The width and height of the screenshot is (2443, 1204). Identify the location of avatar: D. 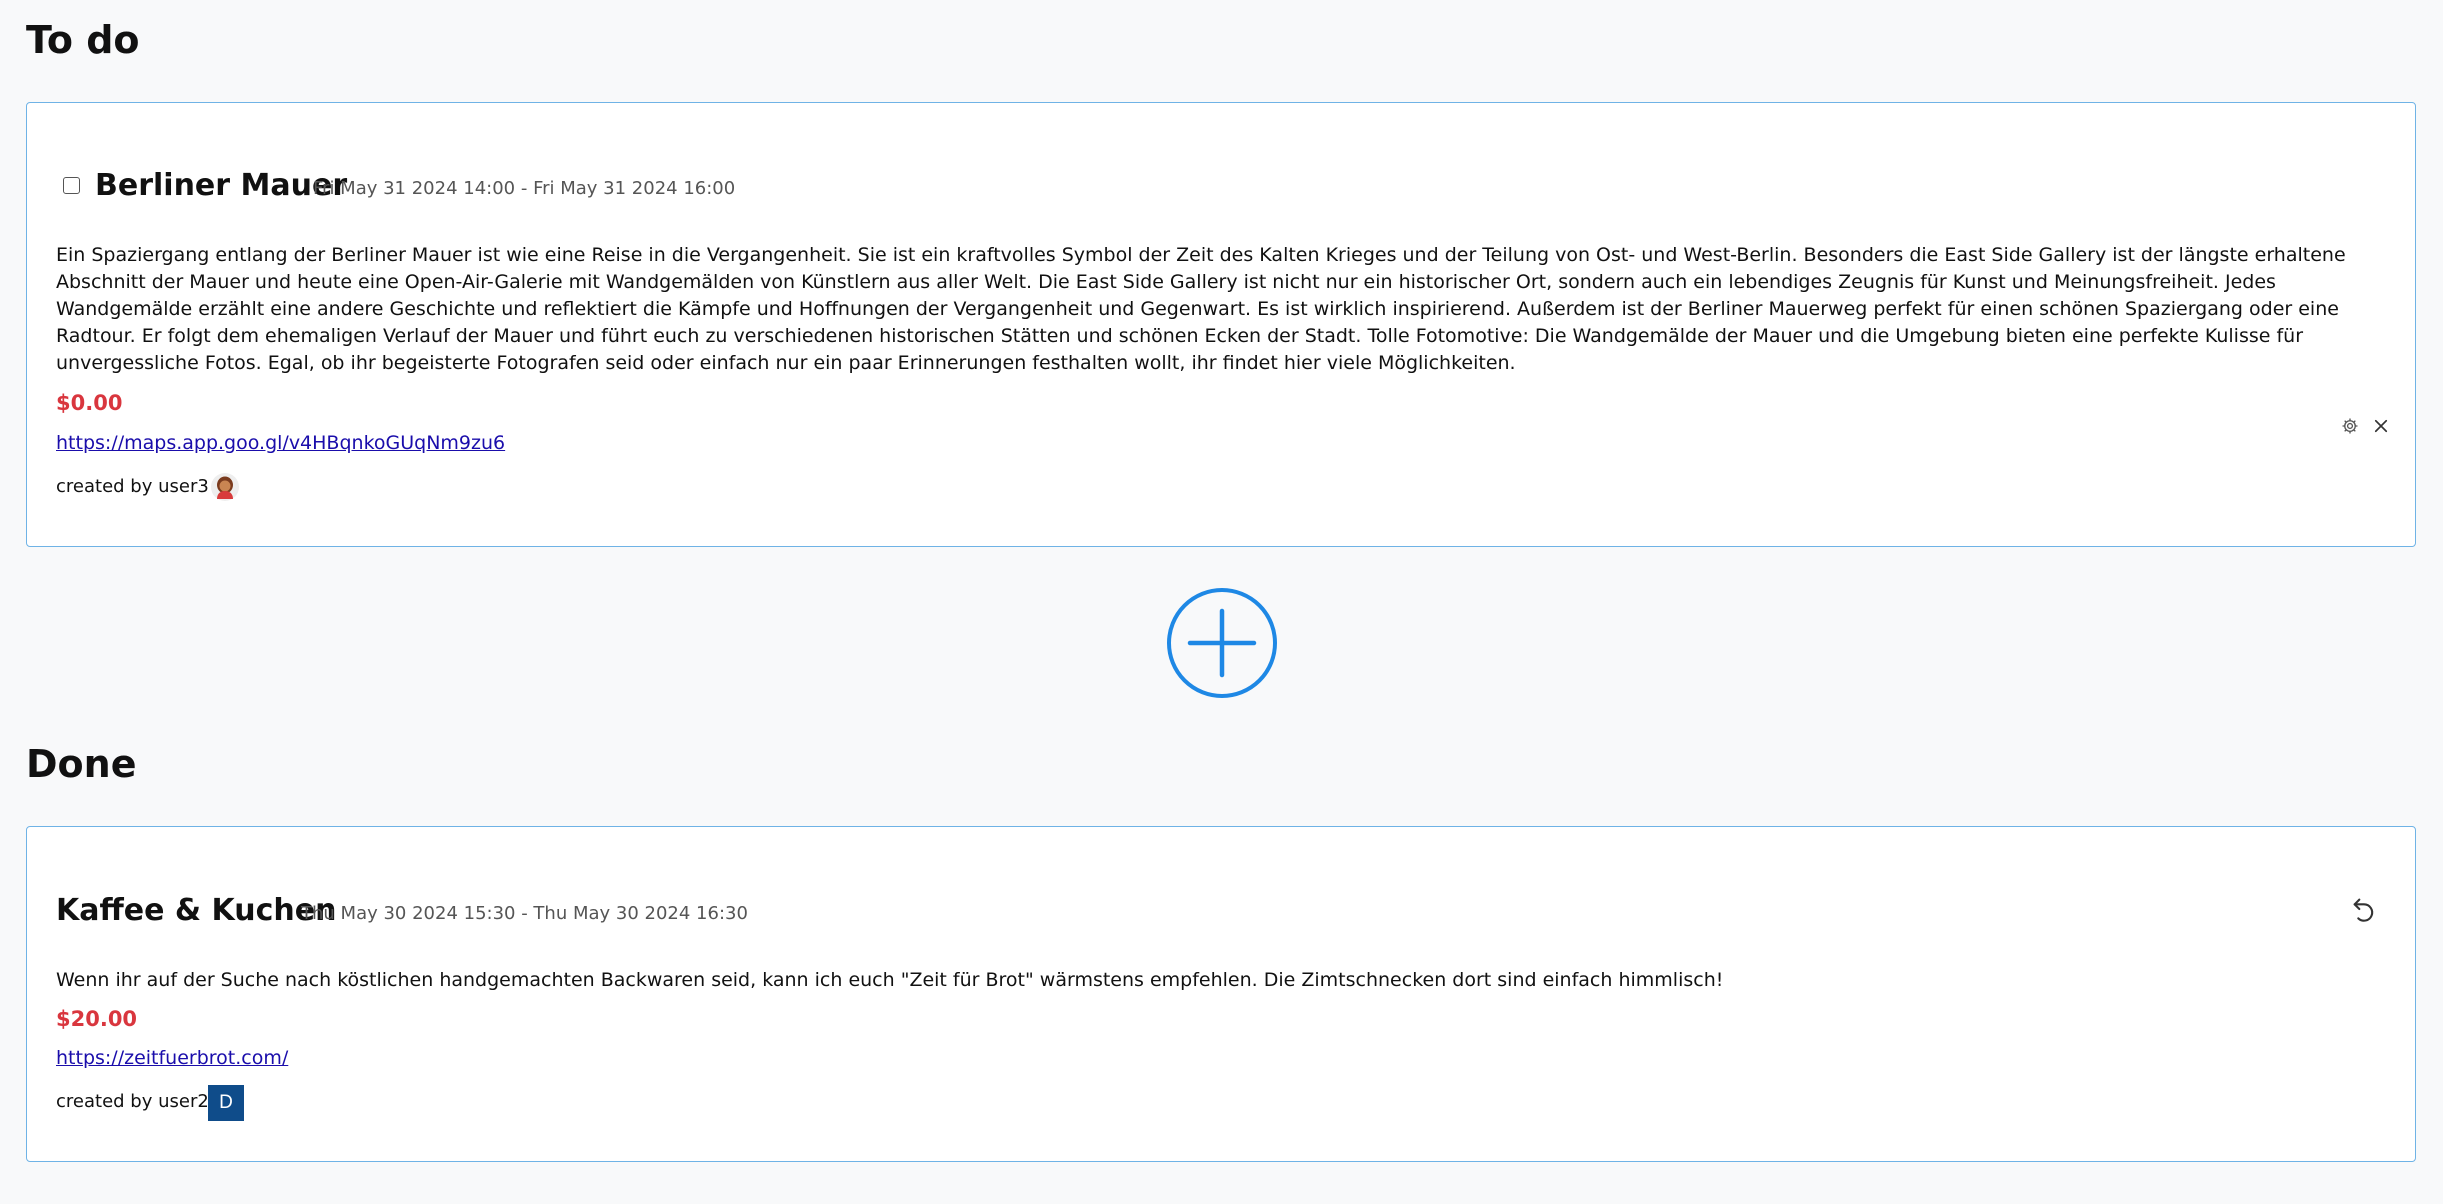
(226, 1103).